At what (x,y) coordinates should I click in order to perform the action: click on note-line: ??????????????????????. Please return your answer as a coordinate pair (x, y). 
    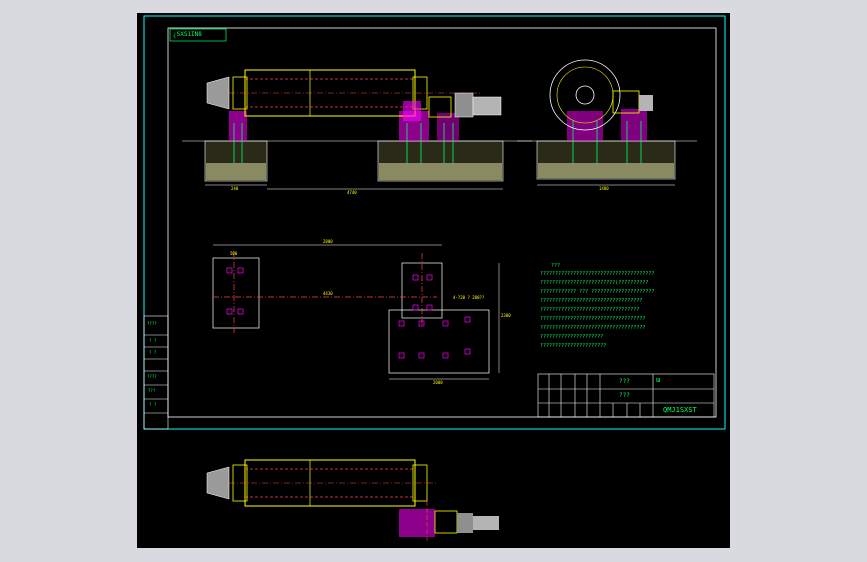
    Looking at the image, I should click on (573, 346).